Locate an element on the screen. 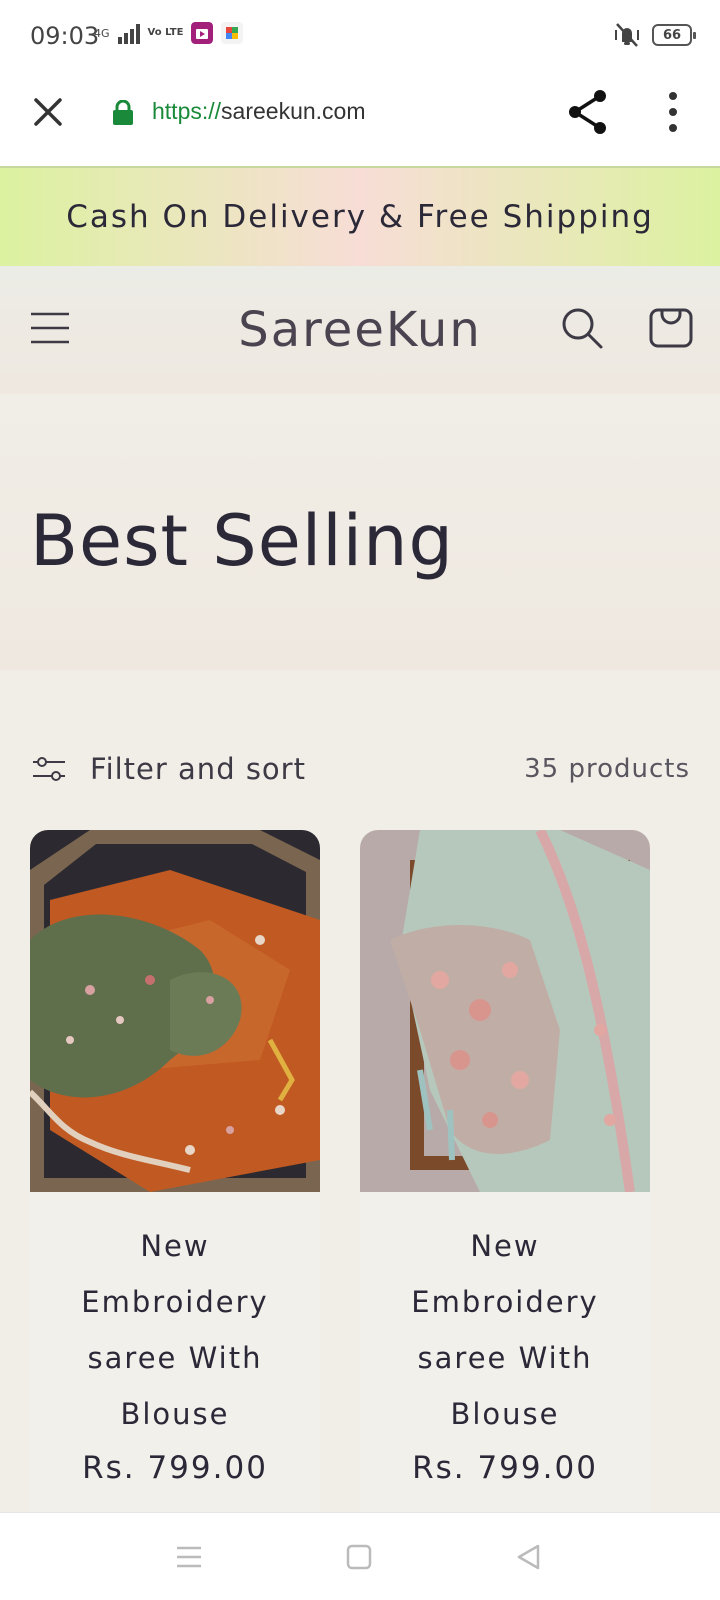  battery-icon: 66 is located at coordinates (674, 35).